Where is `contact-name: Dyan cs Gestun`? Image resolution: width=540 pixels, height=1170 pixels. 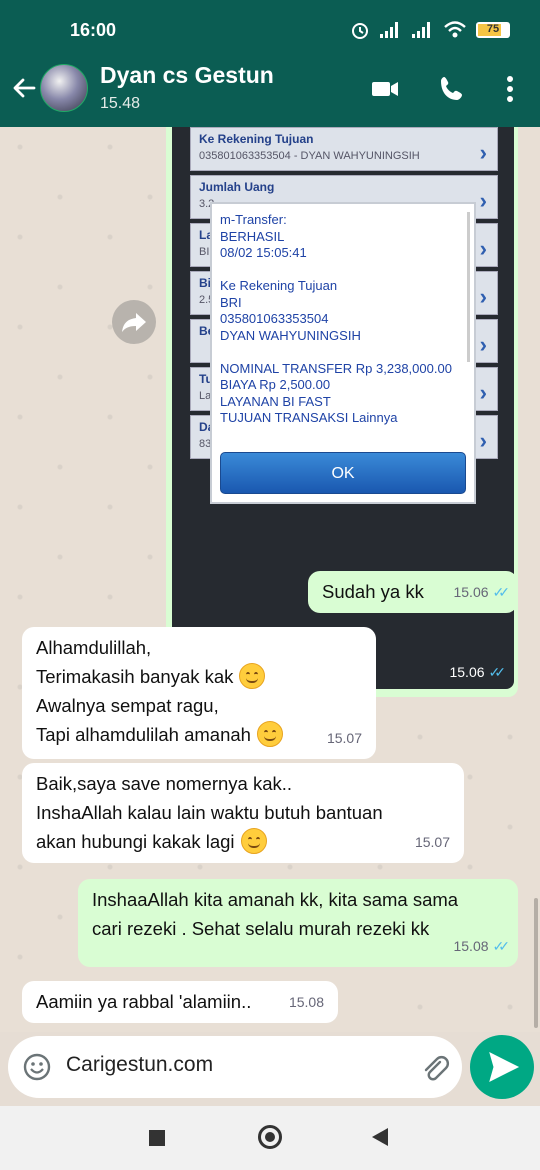
contact-name: Dyan cs Gestun is located at coordinates (187, 75).